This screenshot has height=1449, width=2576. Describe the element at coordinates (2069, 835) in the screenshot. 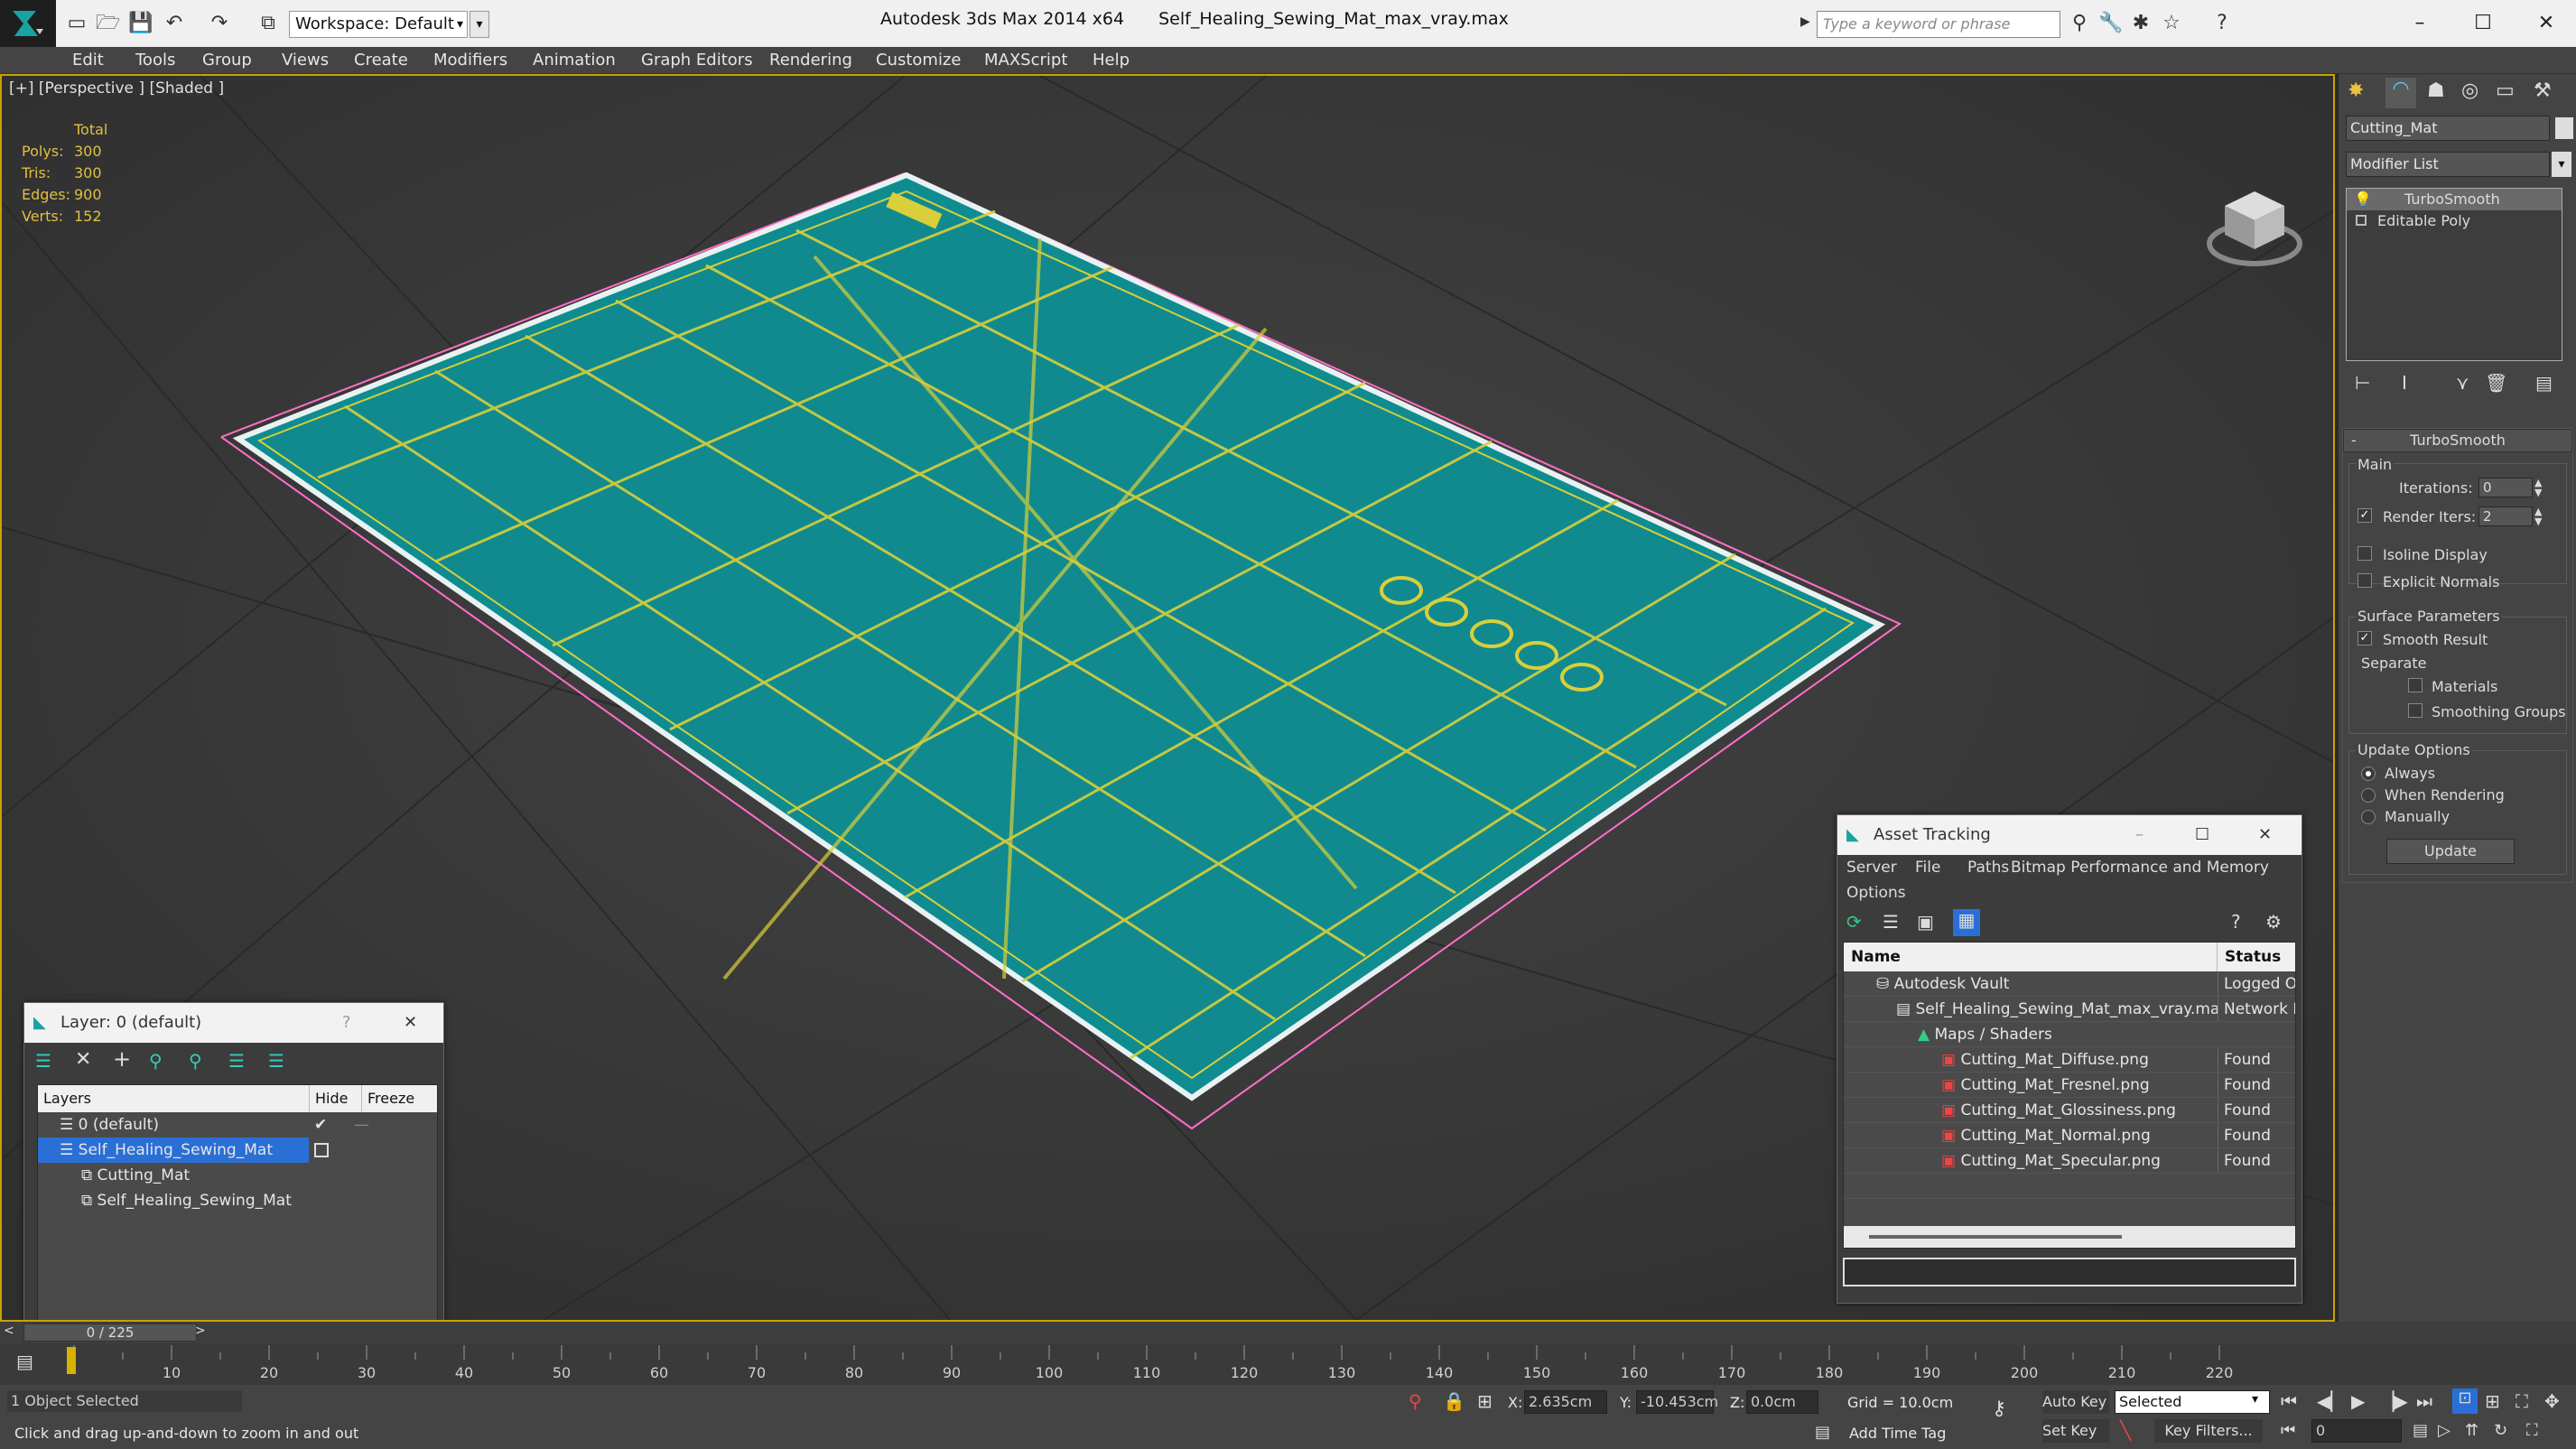

I see `asset-dialog-titlebar: ◣ Asset Tracking – ☐ ✕` at that location.